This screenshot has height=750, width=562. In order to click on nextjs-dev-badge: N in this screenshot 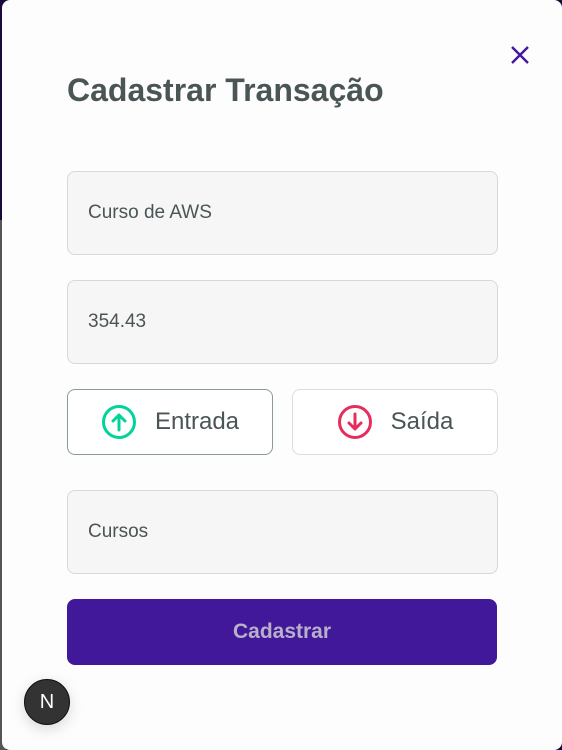, I will do `click(47, 702)`.